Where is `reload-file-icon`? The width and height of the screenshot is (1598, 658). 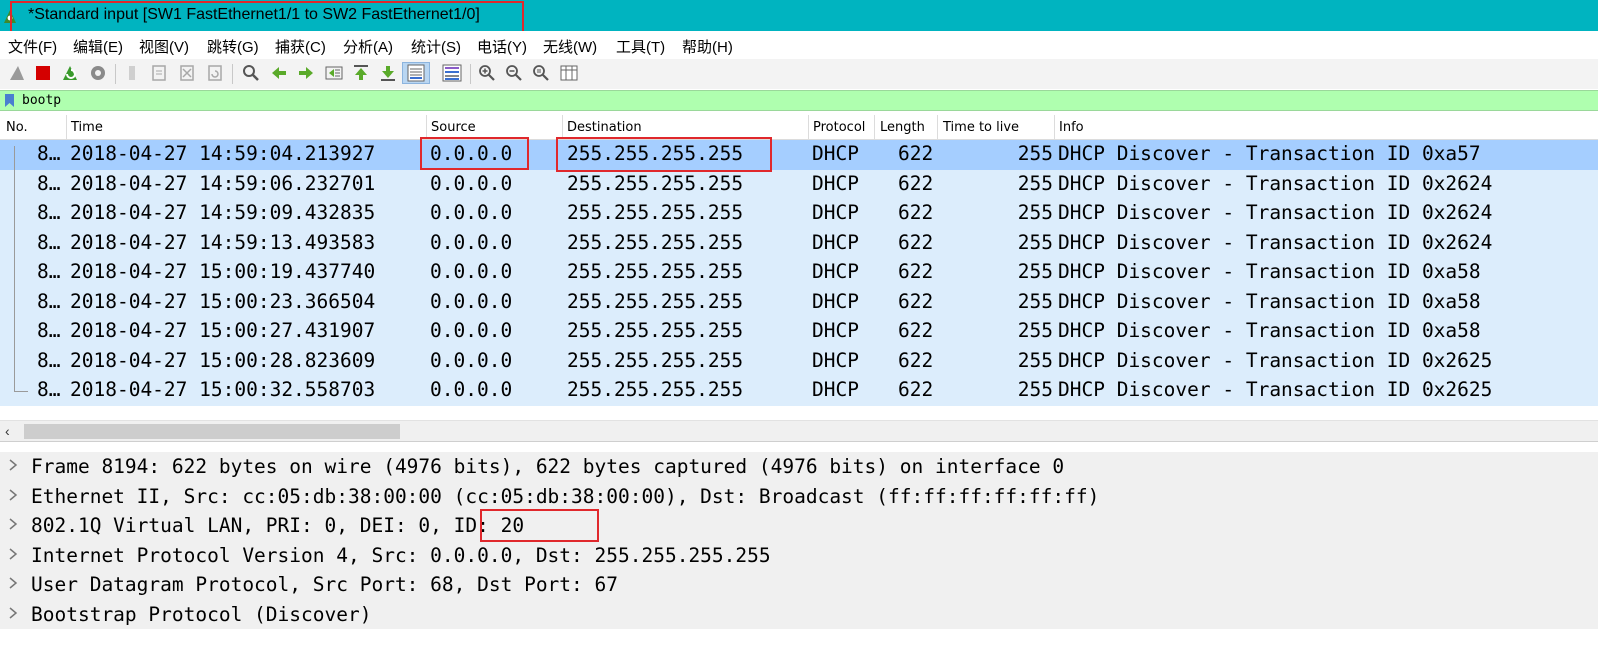 reload-file-icon is located at coordinates (215, 73).